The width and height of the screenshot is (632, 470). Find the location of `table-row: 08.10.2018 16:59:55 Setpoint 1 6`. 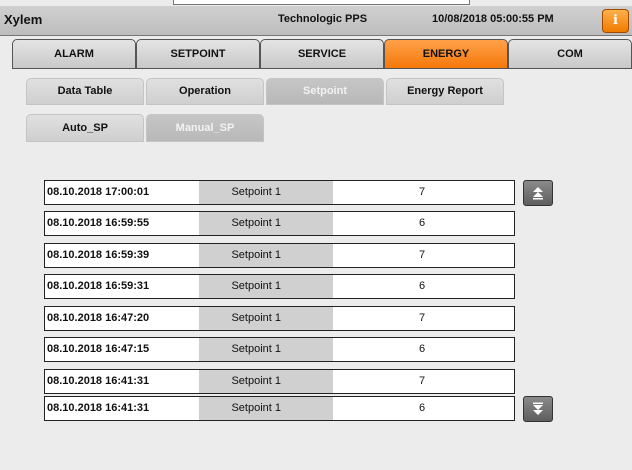

table-row: 08.10.2018 16:59:55 Setpoint 1 6 is located at coordinates (279, 223).